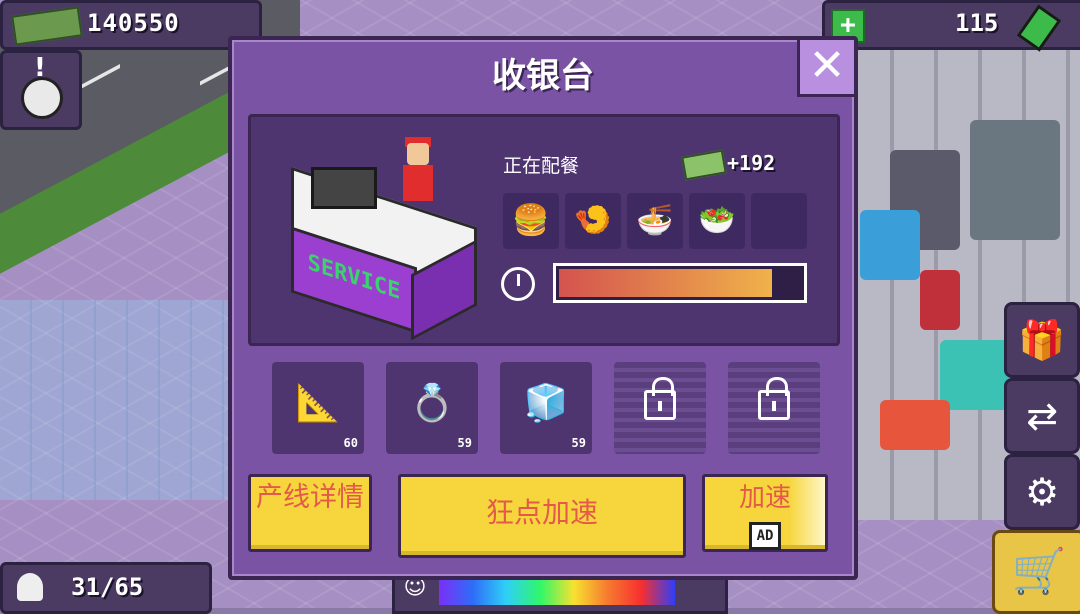  I want to click on food-slot-salad: 🥗, so click(717, 221).